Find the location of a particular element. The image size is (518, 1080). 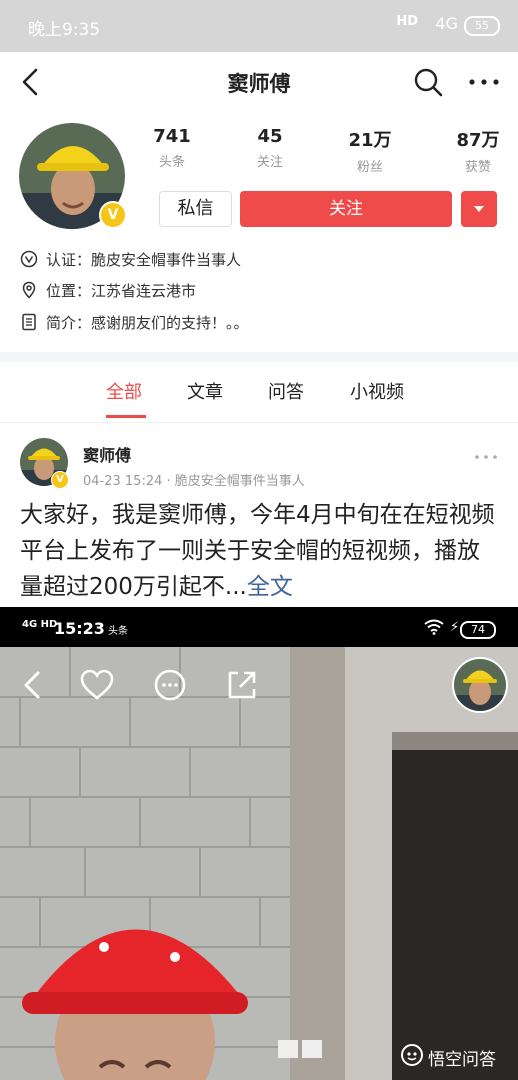

nav-bar: 窦师傅 is located at coordinates (259, 82).